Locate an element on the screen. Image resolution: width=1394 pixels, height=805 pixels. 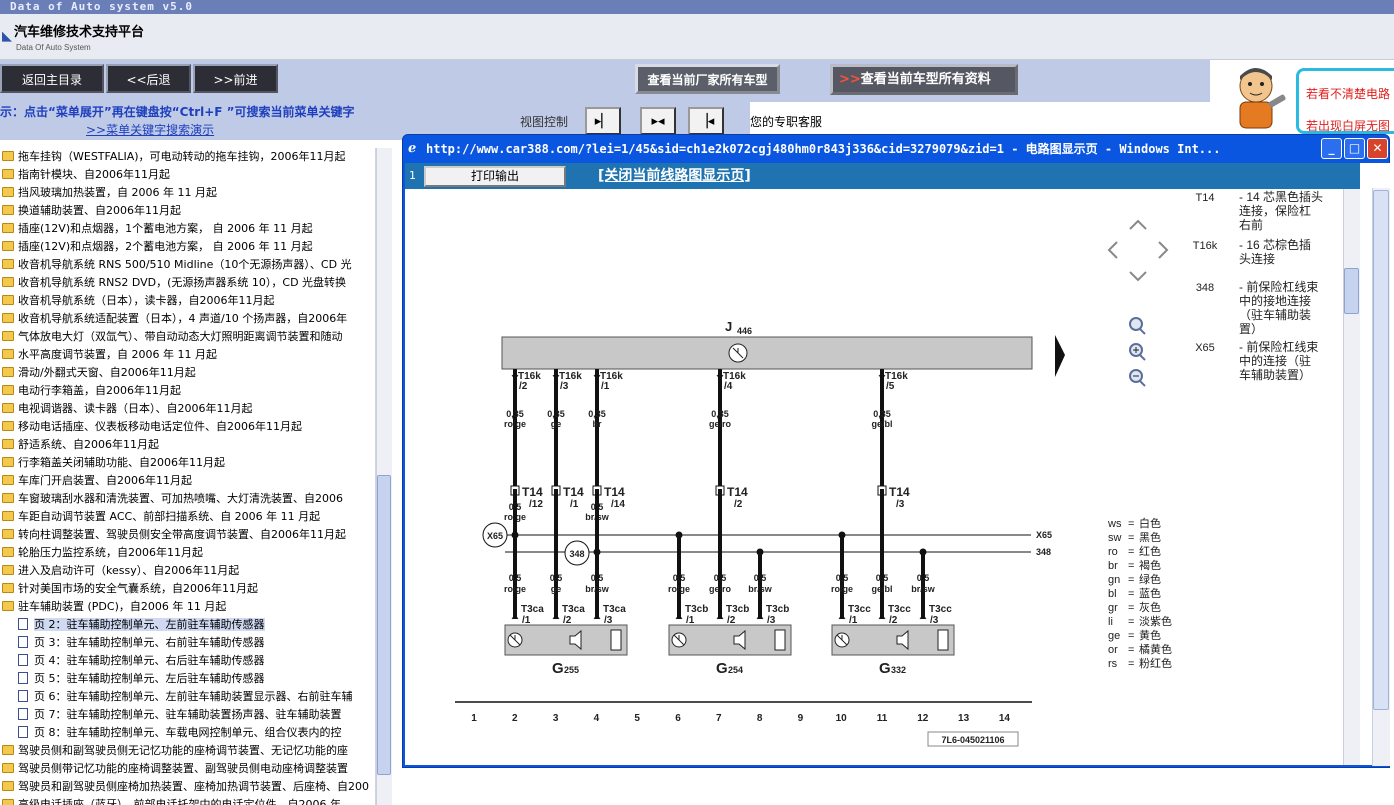
banner-line-1: 若看不清楚电路 is located at coordinates (1348, 94).